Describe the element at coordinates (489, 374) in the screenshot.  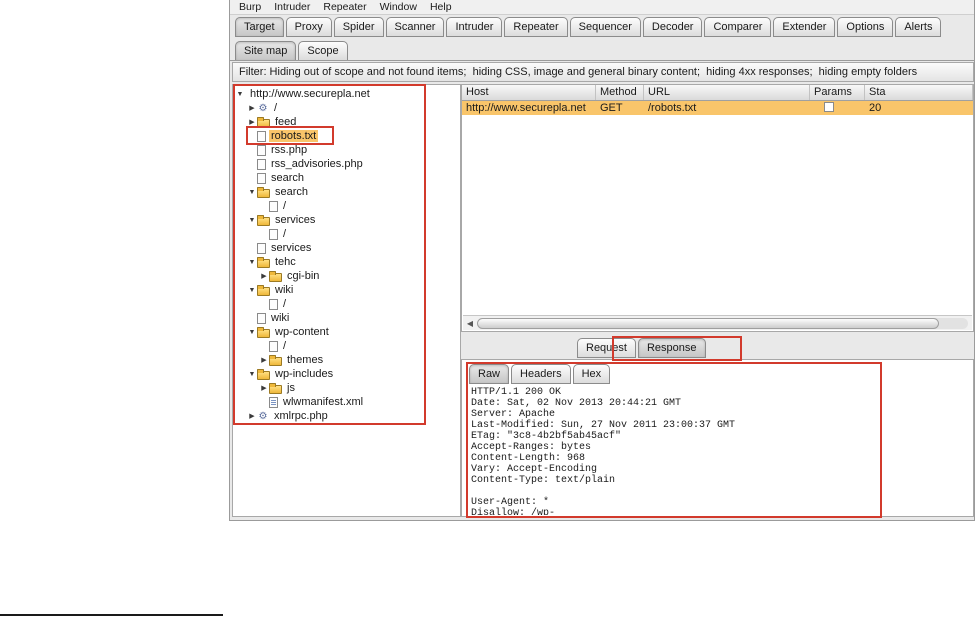
I see `viewtab-raw: Raw` at that location.